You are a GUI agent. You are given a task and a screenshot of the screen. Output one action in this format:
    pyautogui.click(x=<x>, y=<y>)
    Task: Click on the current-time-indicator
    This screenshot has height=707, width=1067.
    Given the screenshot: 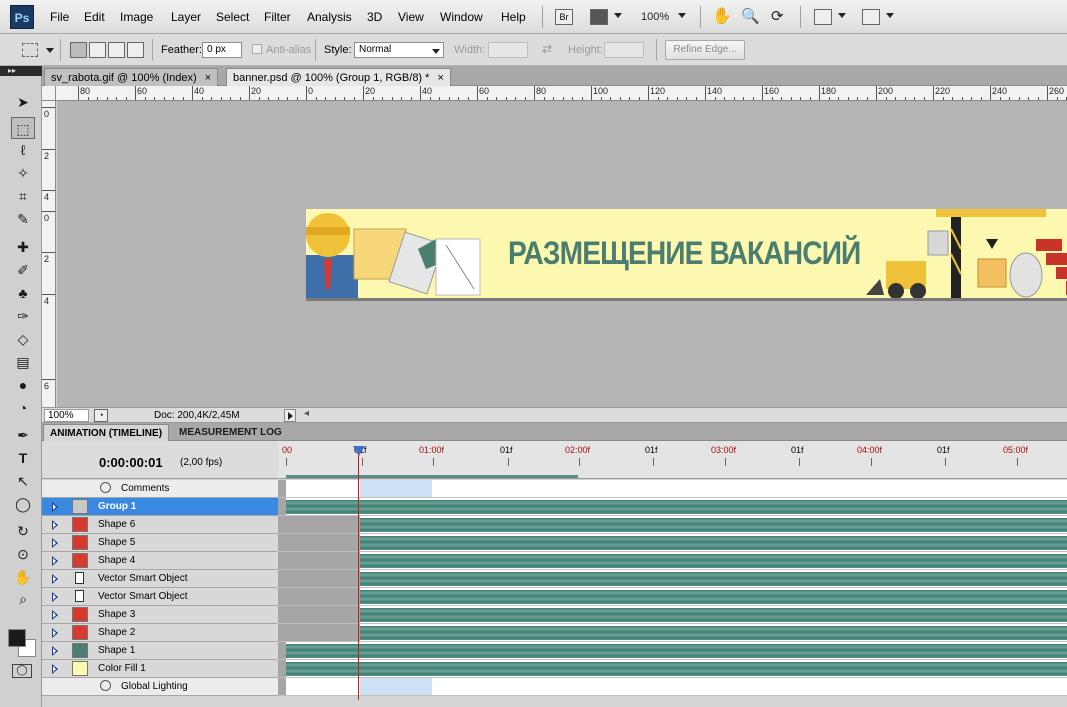 What is the action you would take?
    pyautogui.click(x=358, y=576)
    